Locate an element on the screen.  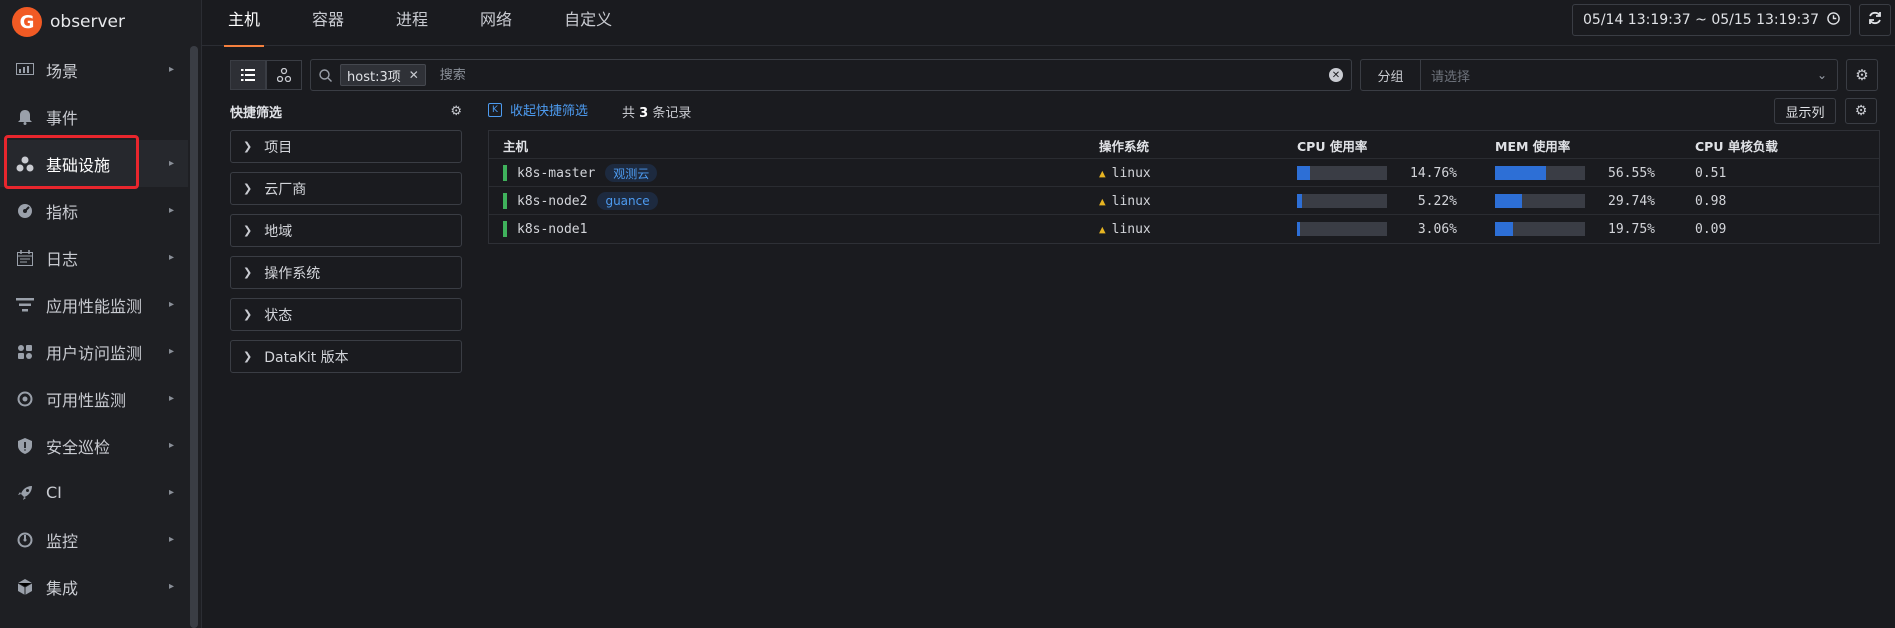
host-label-tag: guance is located at coordinates (627, 201).